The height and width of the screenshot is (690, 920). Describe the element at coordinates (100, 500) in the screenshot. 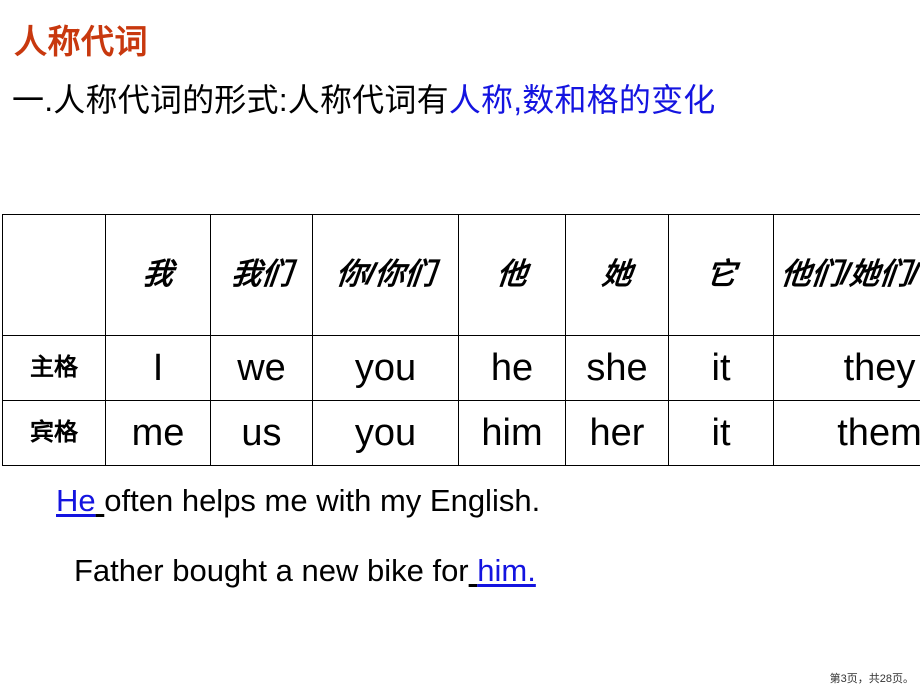

I see `example-1-gap` at that location.